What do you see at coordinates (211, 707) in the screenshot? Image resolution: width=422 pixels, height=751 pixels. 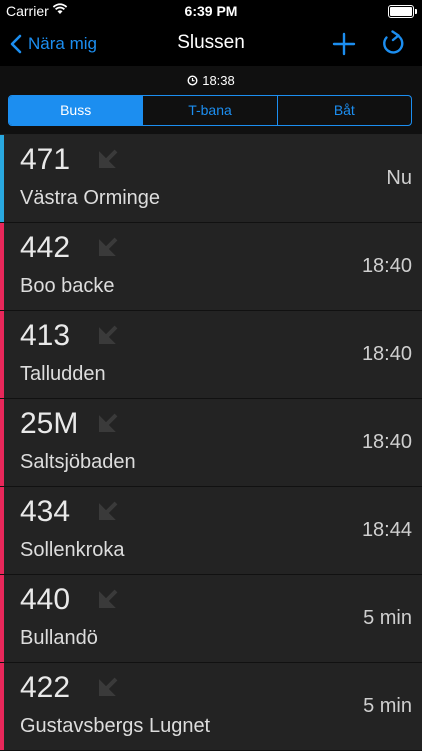 I see `departure-row: 422 Gustavsbergs Lugnet 5 min` at bounding box center [211, 707].